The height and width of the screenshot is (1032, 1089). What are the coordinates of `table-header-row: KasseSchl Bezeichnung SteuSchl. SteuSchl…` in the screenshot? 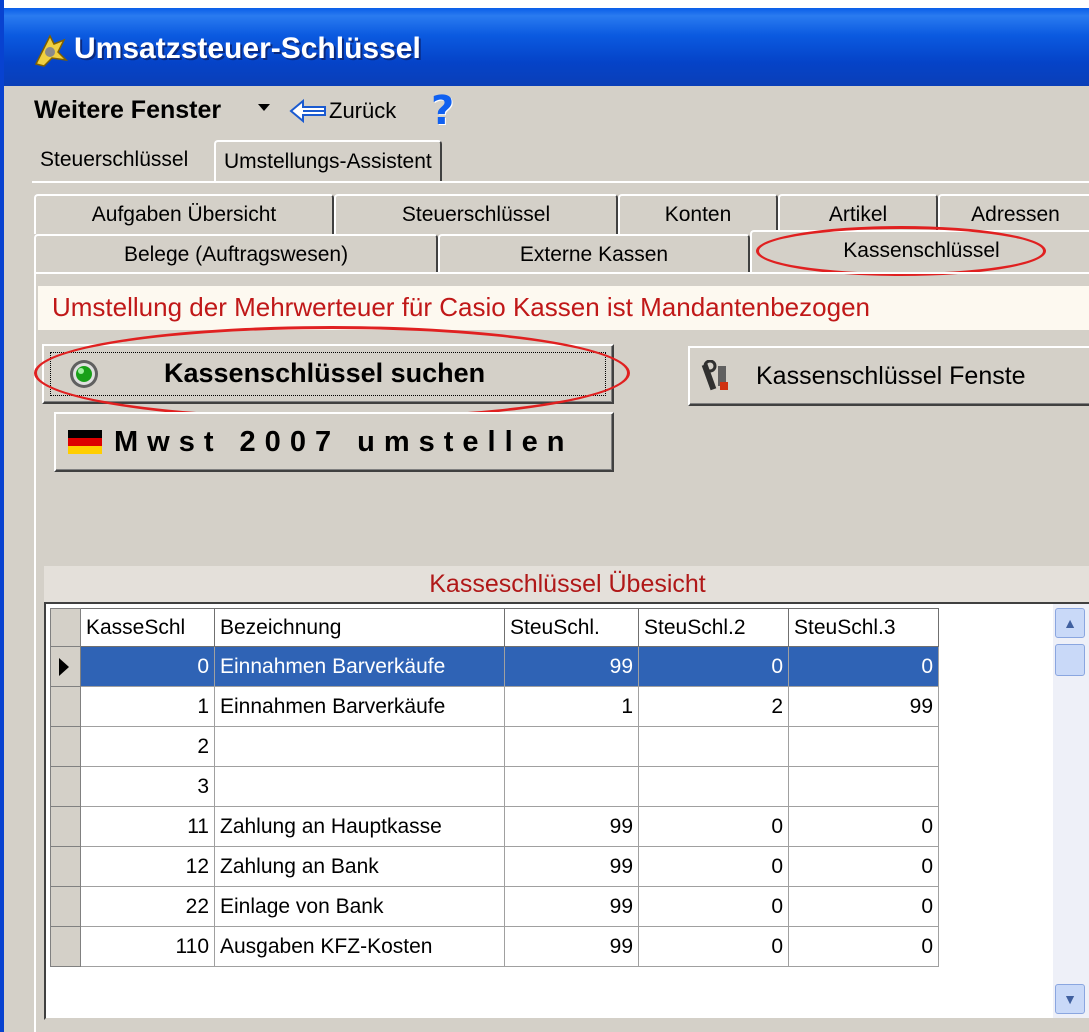 It's located at (494, 627).